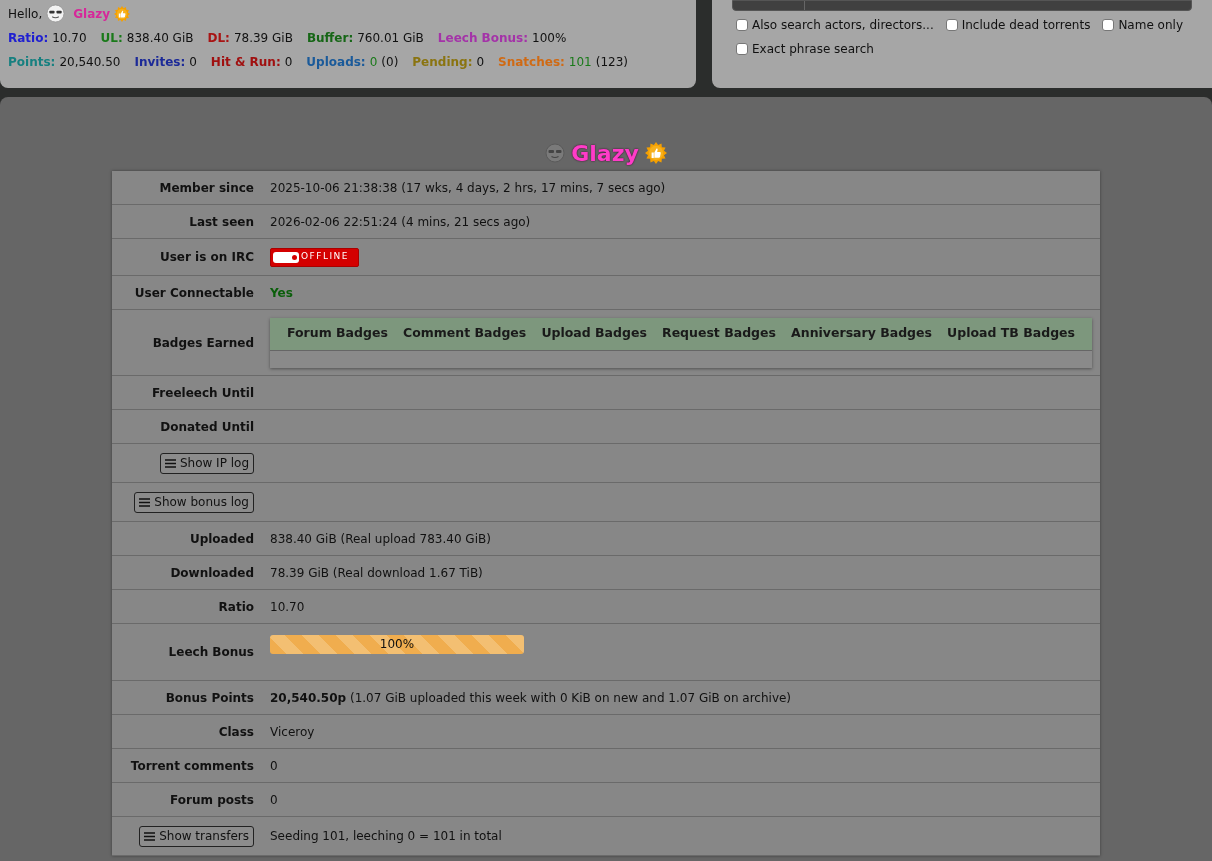 This screenshot has width=1212, height=861. I want to click on badge-tab: Request Badges, so click(719, 333).